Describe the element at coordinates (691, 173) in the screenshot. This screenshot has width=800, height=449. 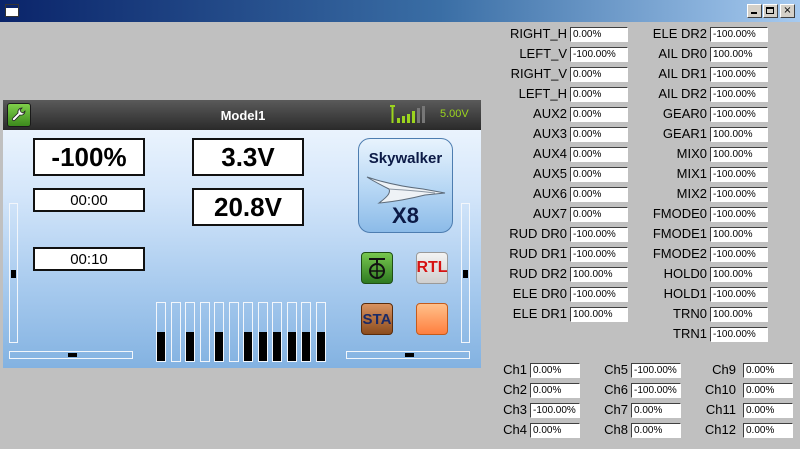
I see `params_right-label: MIX1` at that location.